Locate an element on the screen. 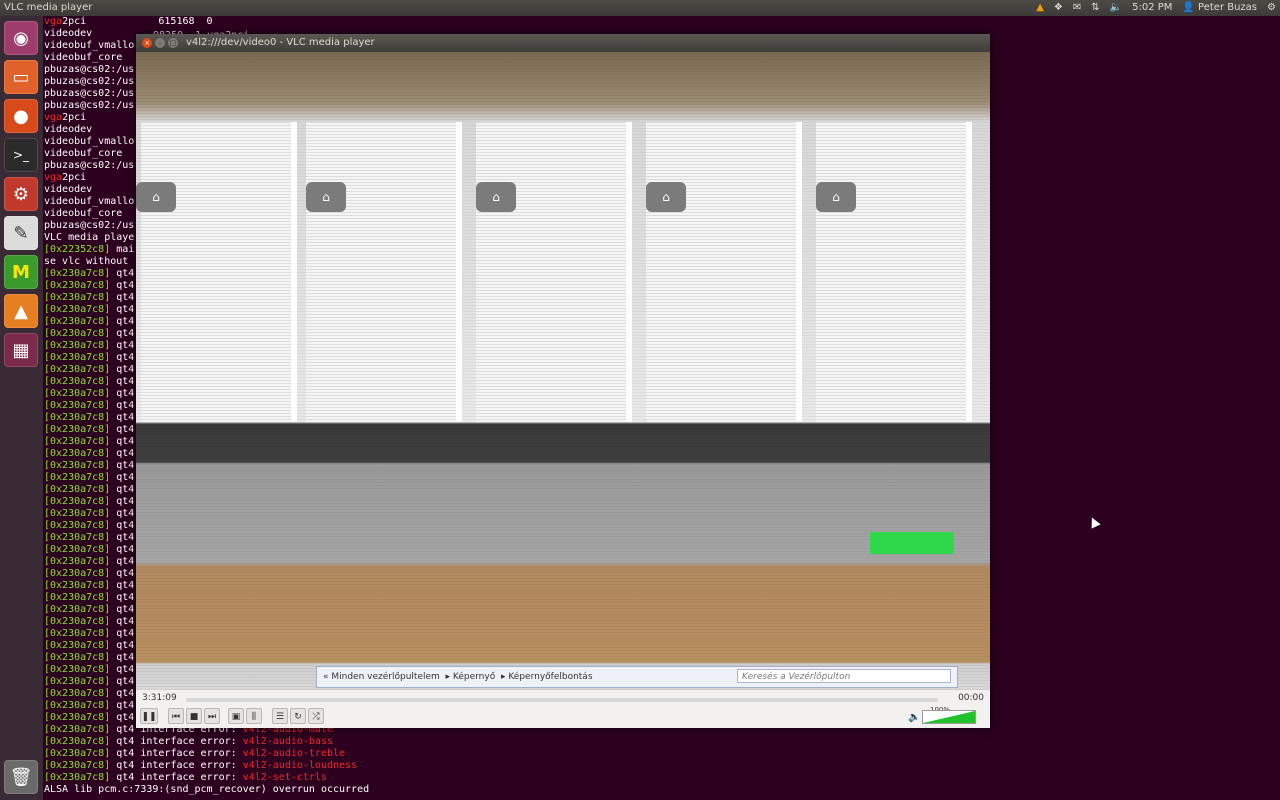  terminal-line: videodev is located at coordinates (68, 34).